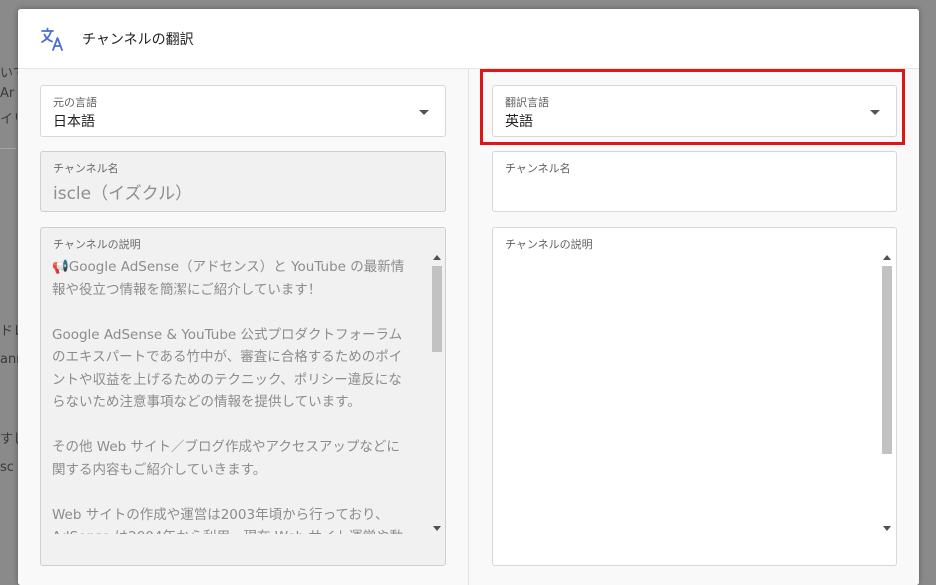 The width and height of the screenshot is (936, 585). Describe the element at coordinates (468, 39) in the screenshot. I see `dialog-header: チャンネルの翻訳` at that location.